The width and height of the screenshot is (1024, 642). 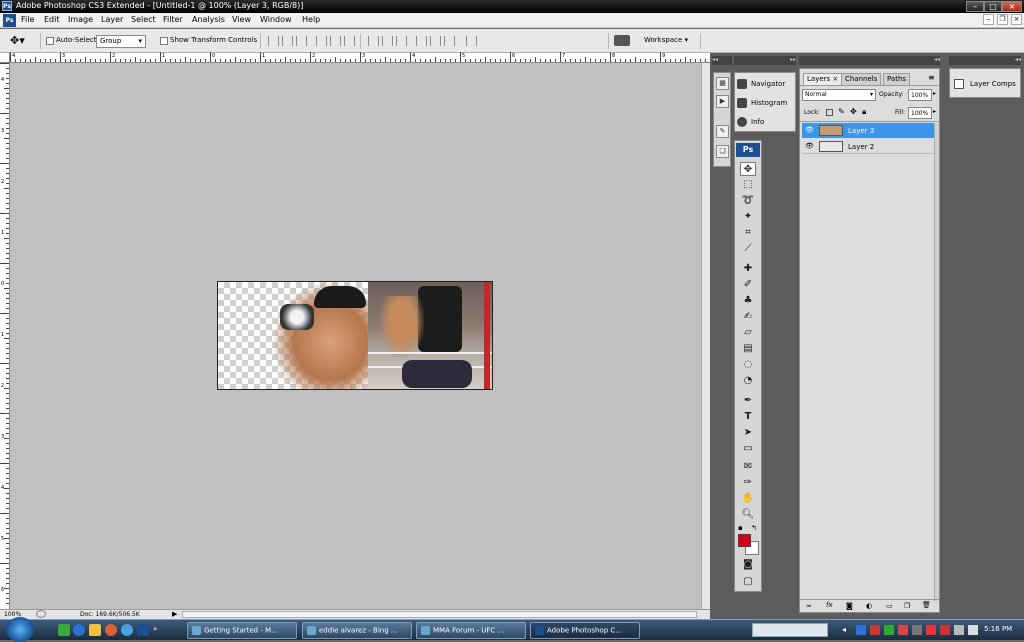 What do you see at coordinates (127, 630) in the screenshot?
I see `quicklaunch-ie2-icon` at bounding box center [127, 630].